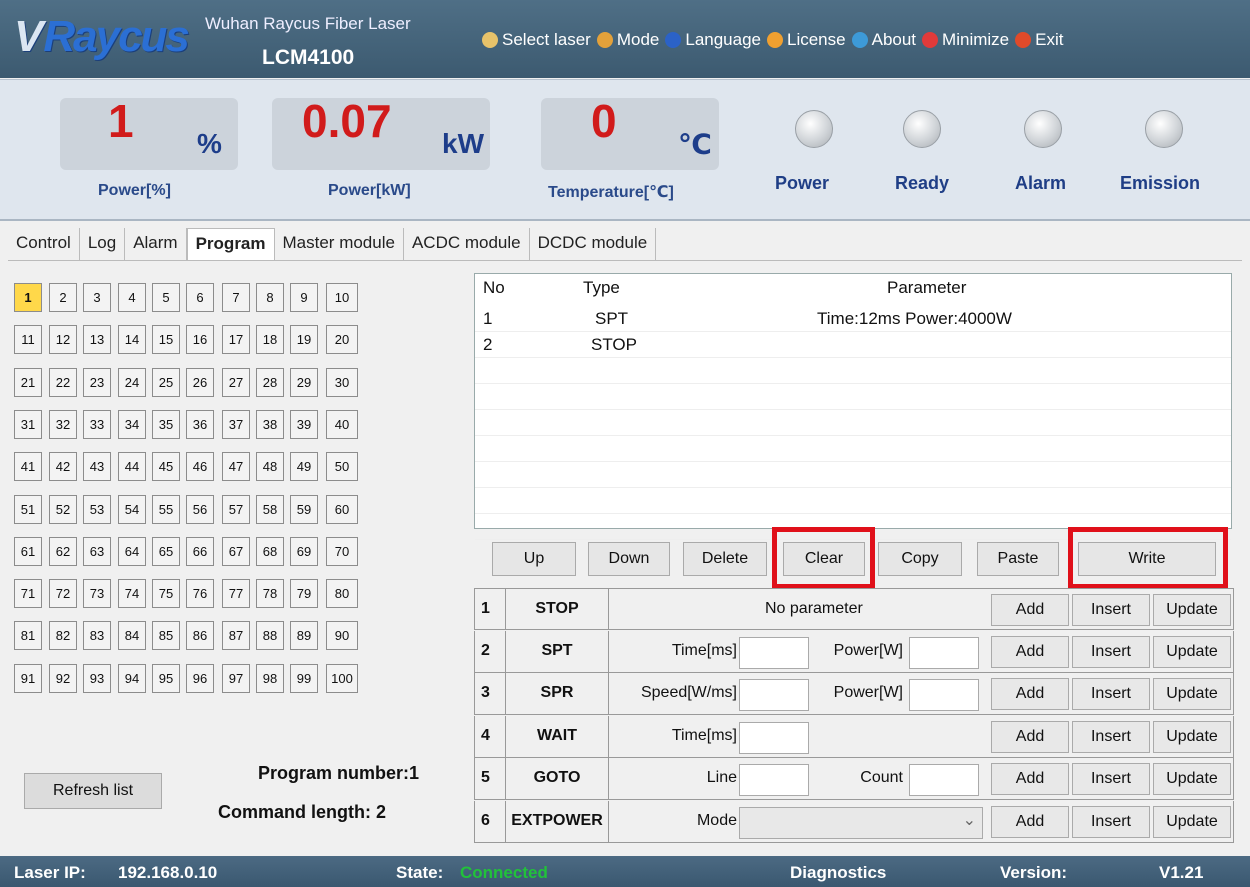 This screenshot has width=1250, height=887. Describe the element at coordinates (200, 467) in the screenshot. I see `program-slot-button: 46` at that location.